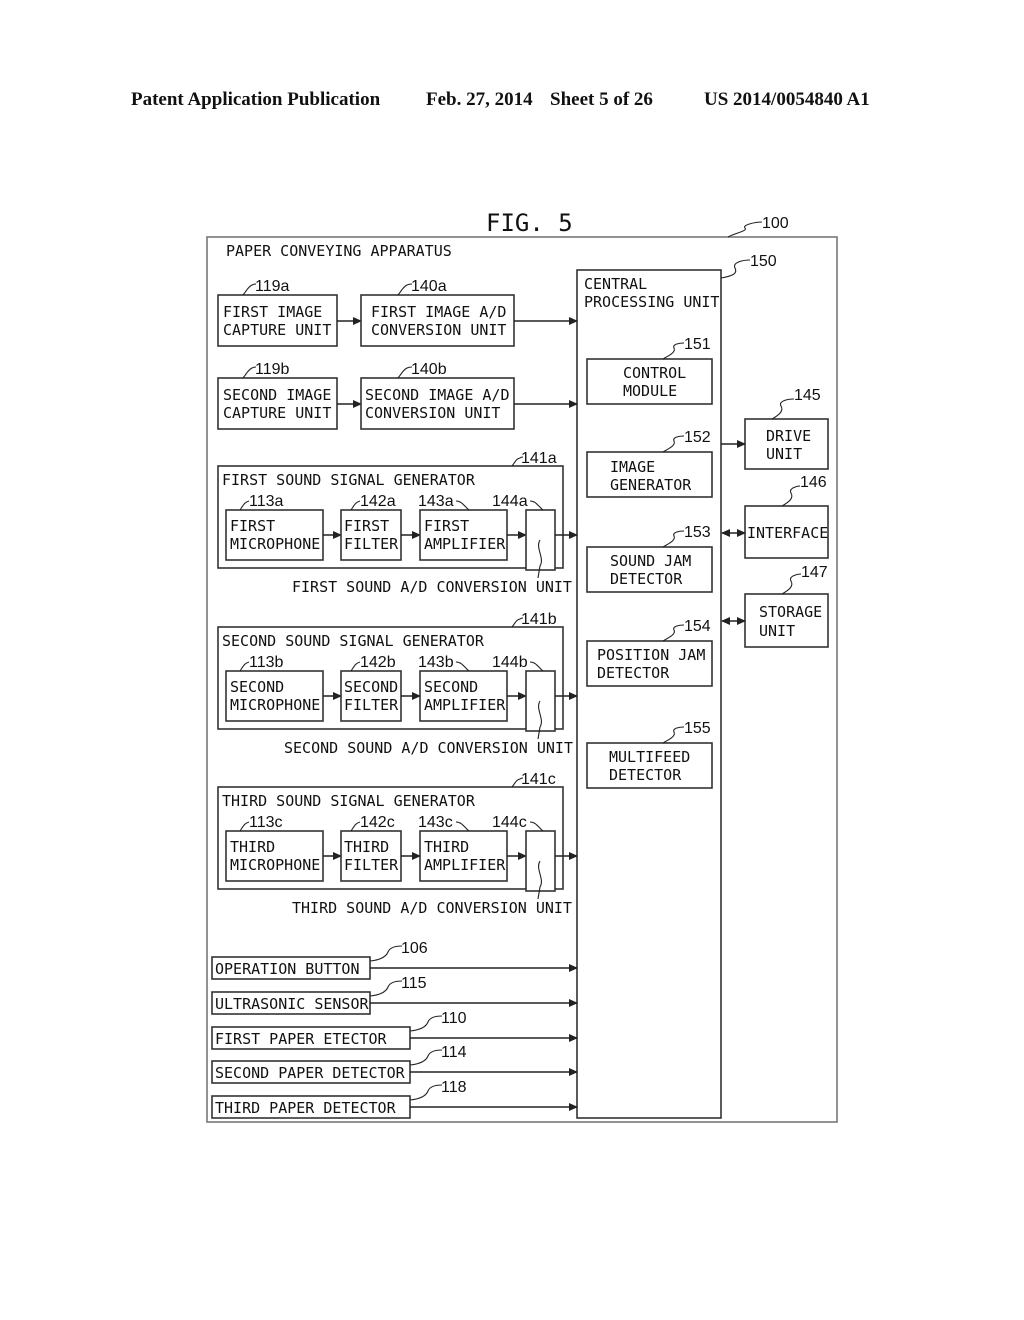 This screenshot has width=1024, height=1320. Describe the element at coordinates (775, 223) in the screenshot. I see `ref-100: 100` at that location.